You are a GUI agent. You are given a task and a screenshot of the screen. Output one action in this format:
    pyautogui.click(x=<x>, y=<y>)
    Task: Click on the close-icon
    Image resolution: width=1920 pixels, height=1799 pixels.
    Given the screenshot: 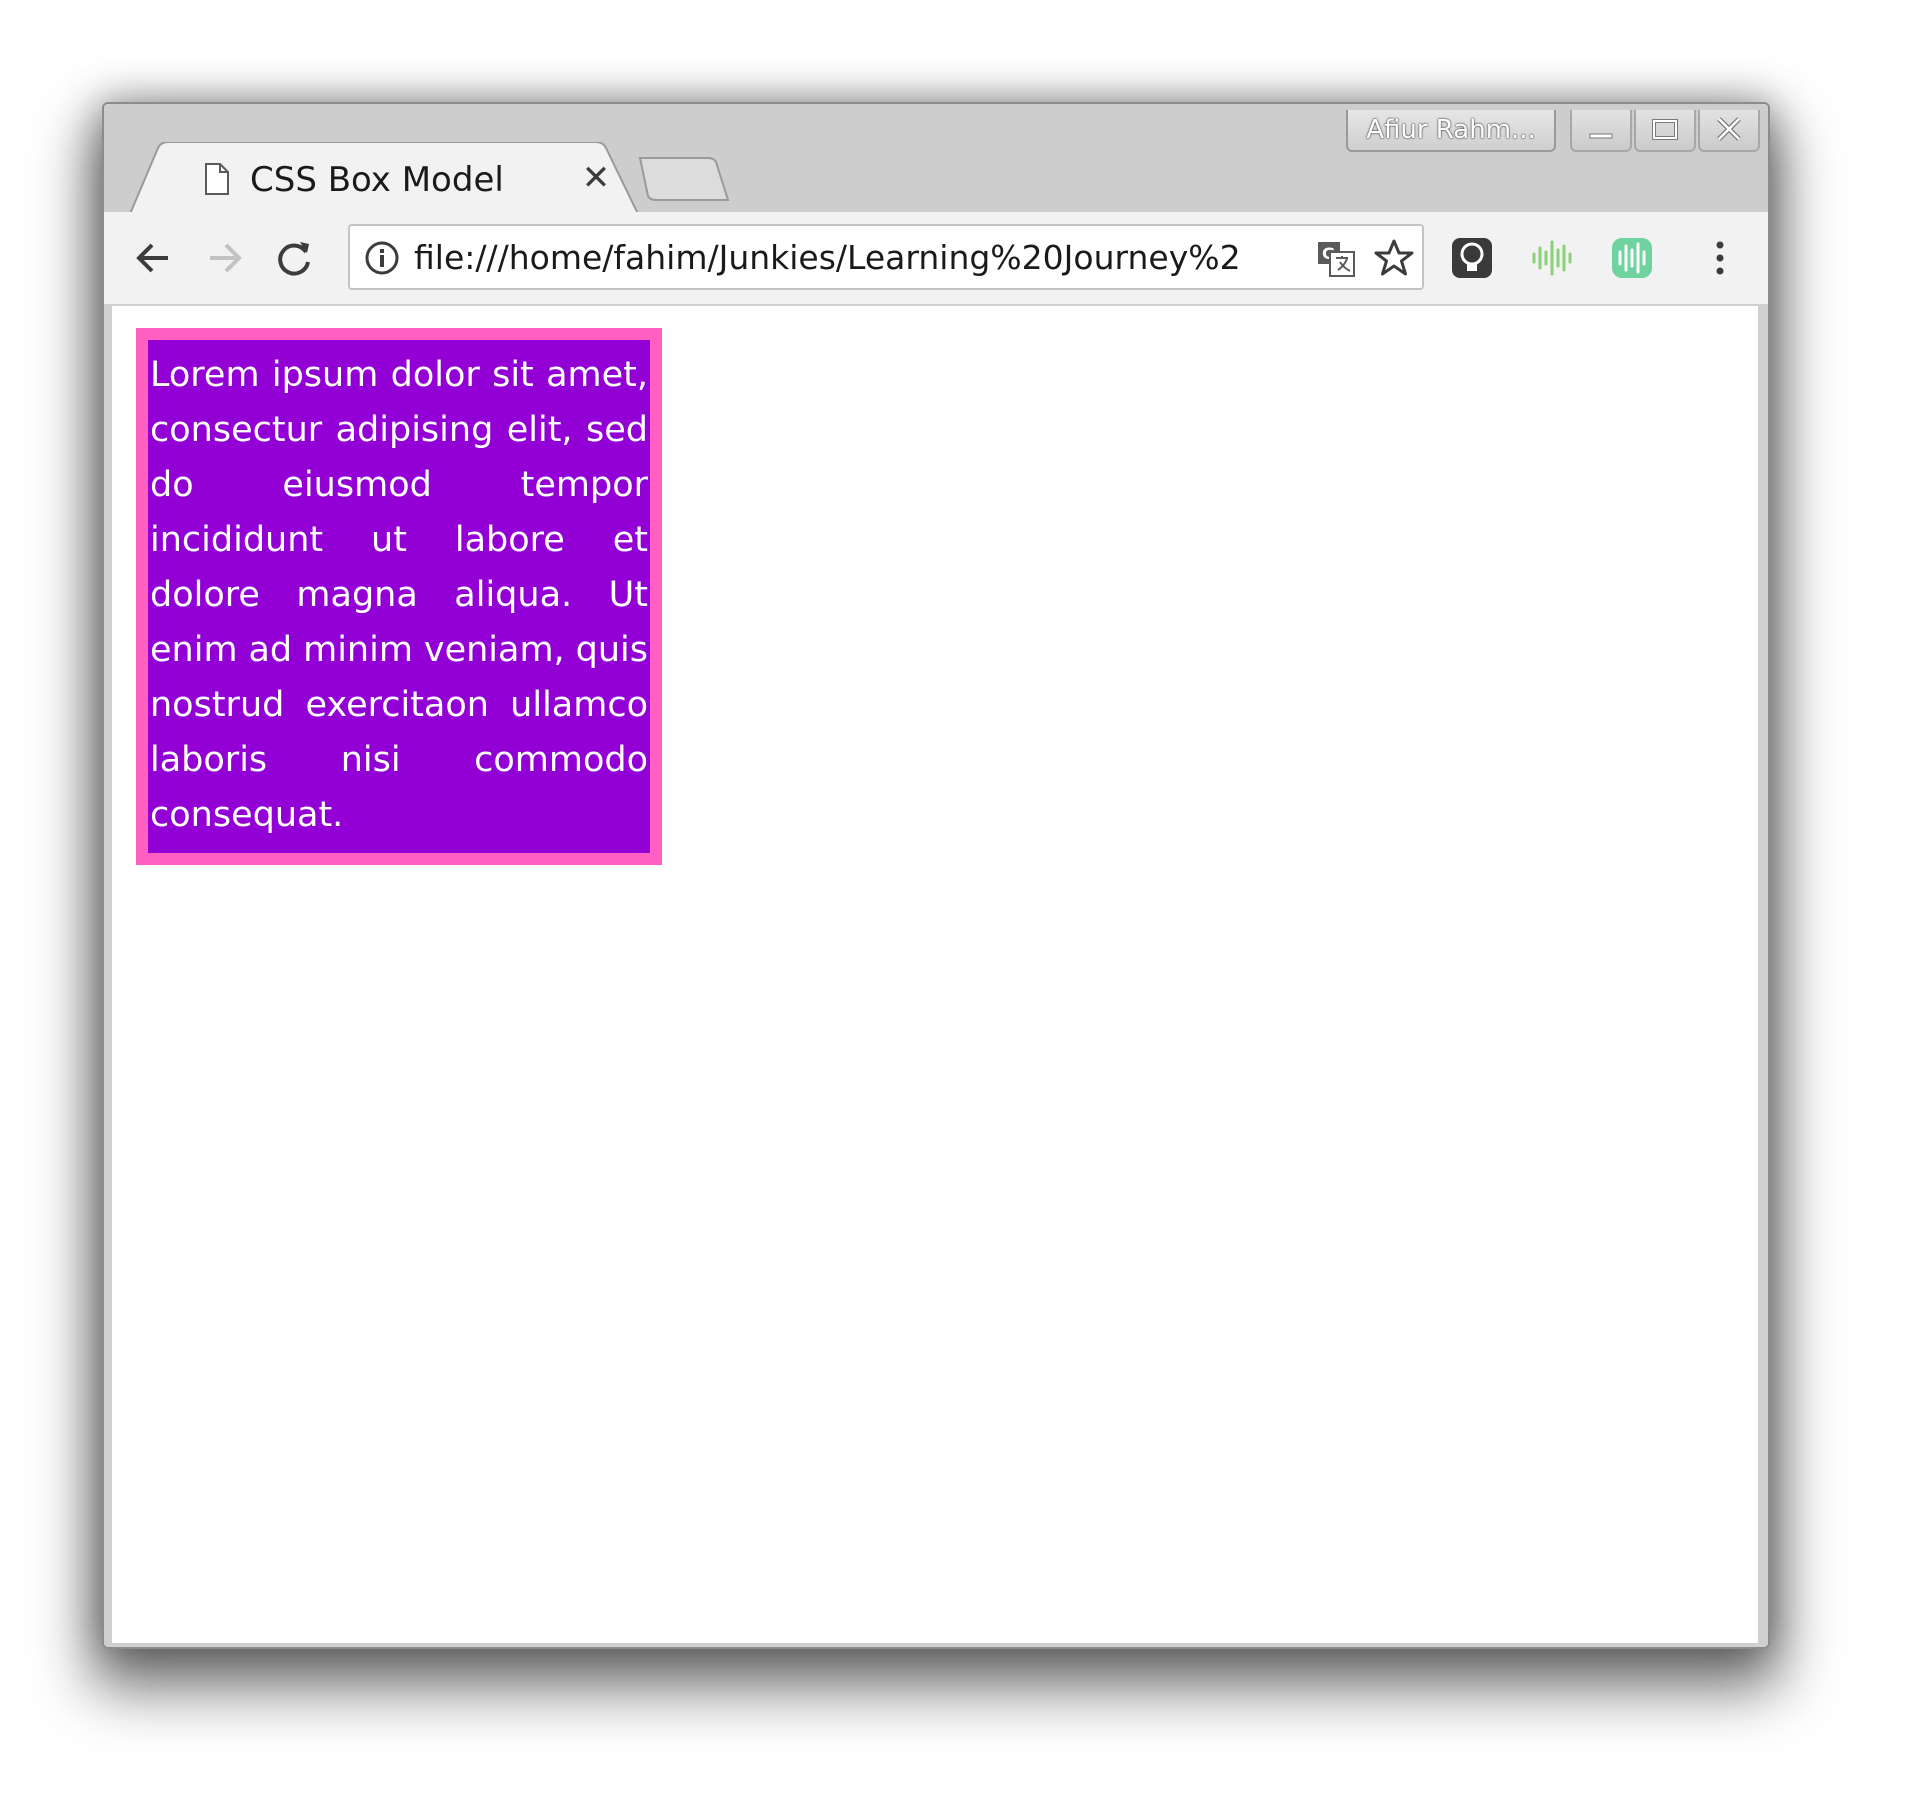 What is the action you would take?
    pyautogui.click(x=1729, y=129)
    